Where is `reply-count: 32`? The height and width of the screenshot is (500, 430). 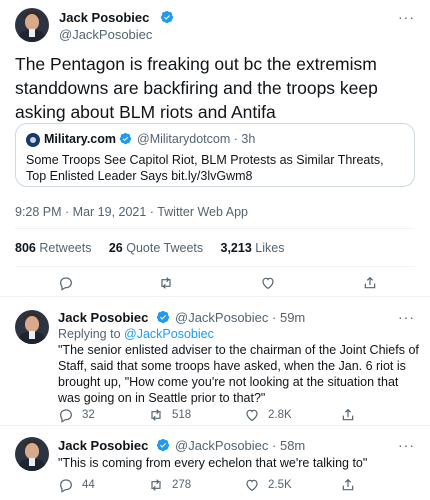 reply-count: 32 is located at coordinates (88, 415).